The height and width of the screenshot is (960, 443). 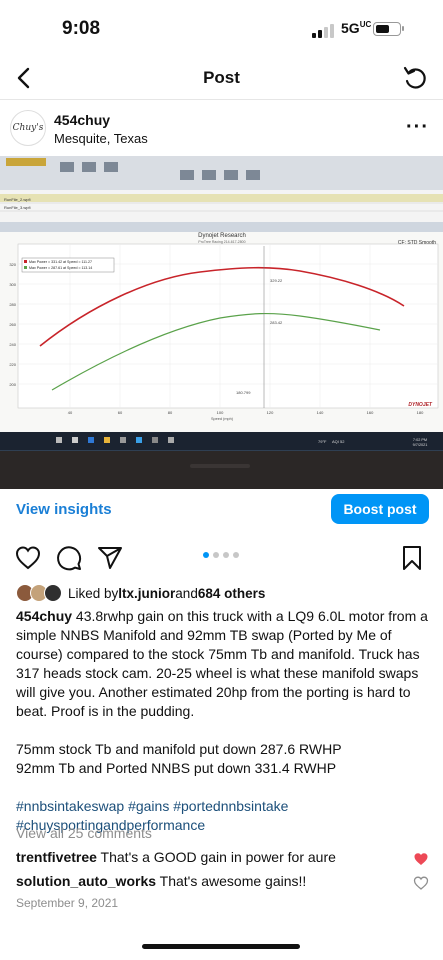 I want to click on x-tick: 120, so click(x=270, y=412).